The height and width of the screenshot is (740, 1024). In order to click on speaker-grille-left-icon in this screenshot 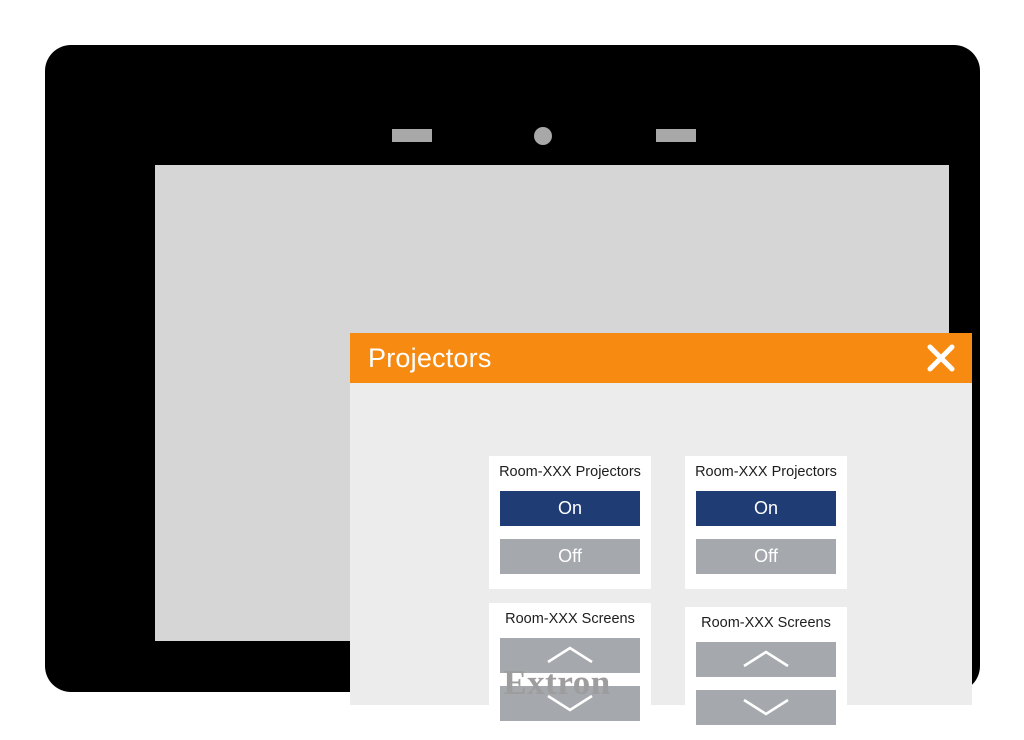, I will do `click(412, 135)`.